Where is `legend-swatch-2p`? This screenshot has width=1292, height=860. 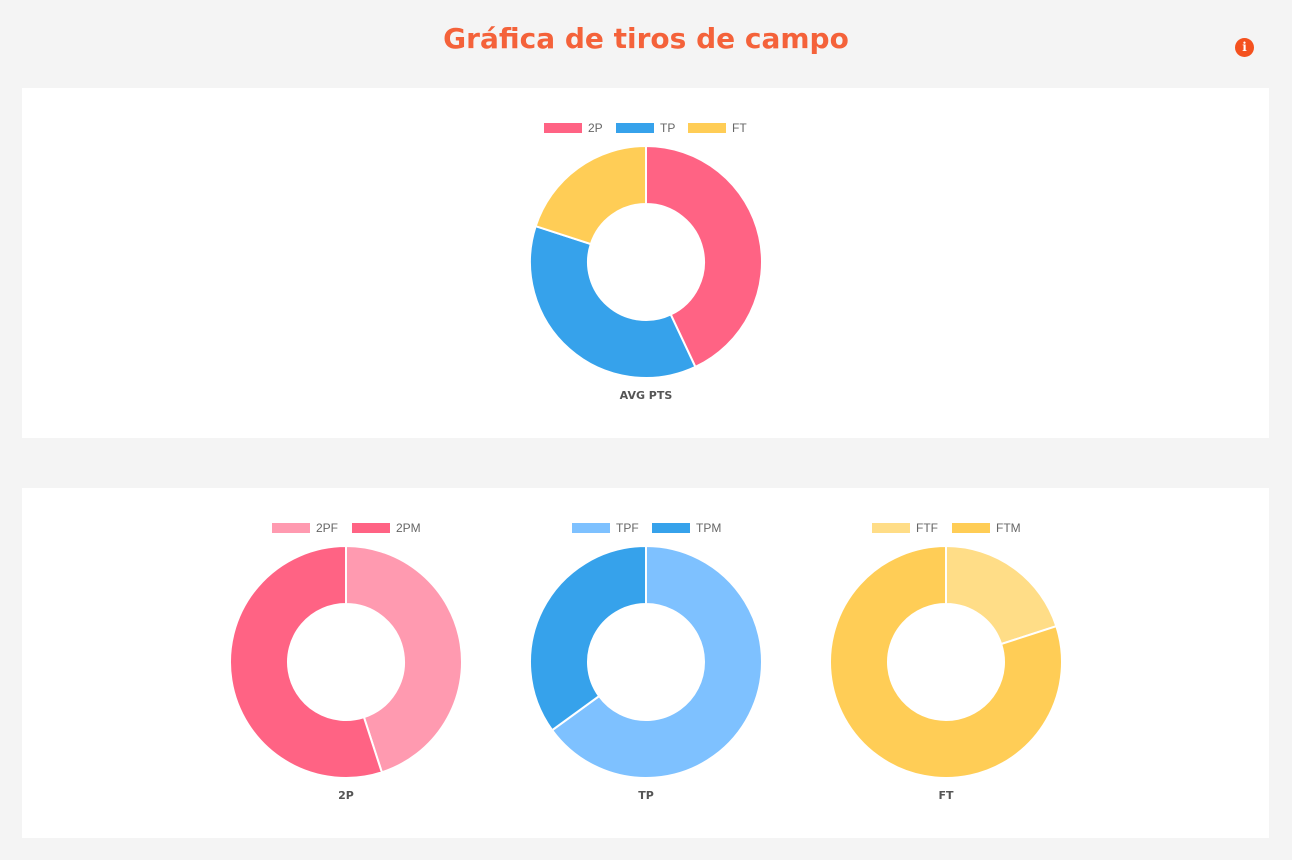 legend-swatch-2p is located at coordinates (563, 128).